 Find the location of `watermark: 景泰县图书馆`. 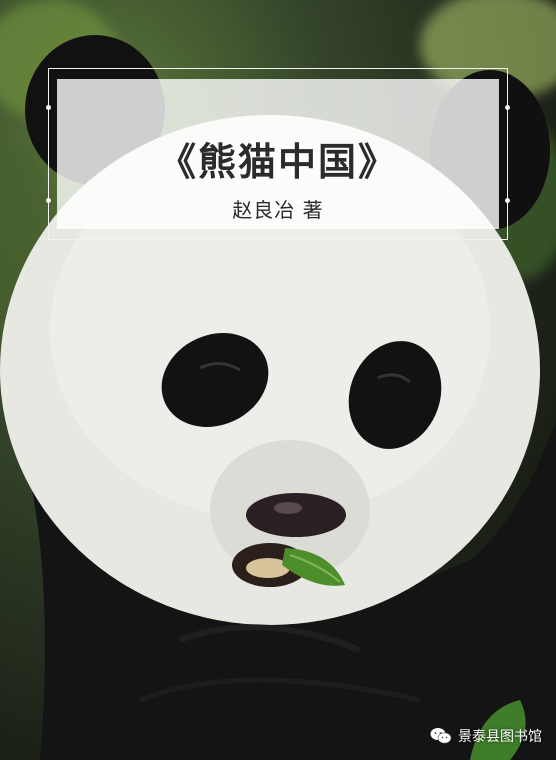

watermark: 景泰县图书馆 is located at coordinates (486, 736).